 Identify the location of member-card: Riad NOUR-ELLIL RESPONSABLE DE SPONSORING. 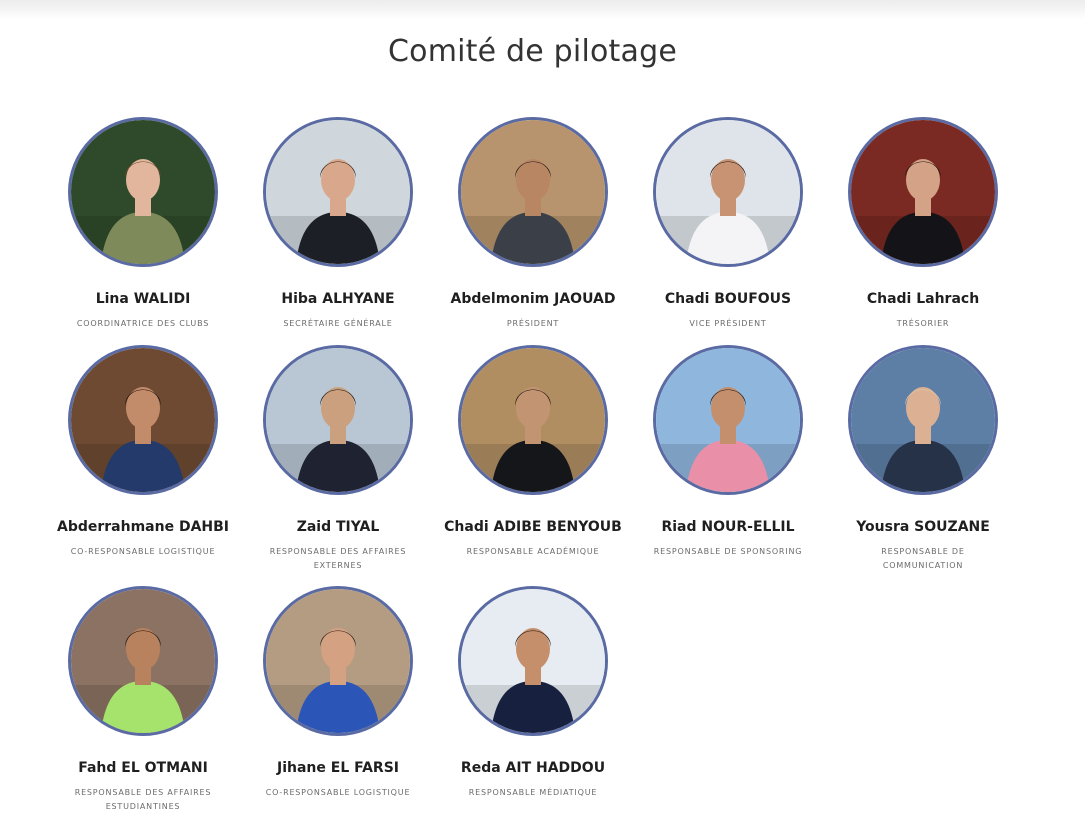
(728, 452).